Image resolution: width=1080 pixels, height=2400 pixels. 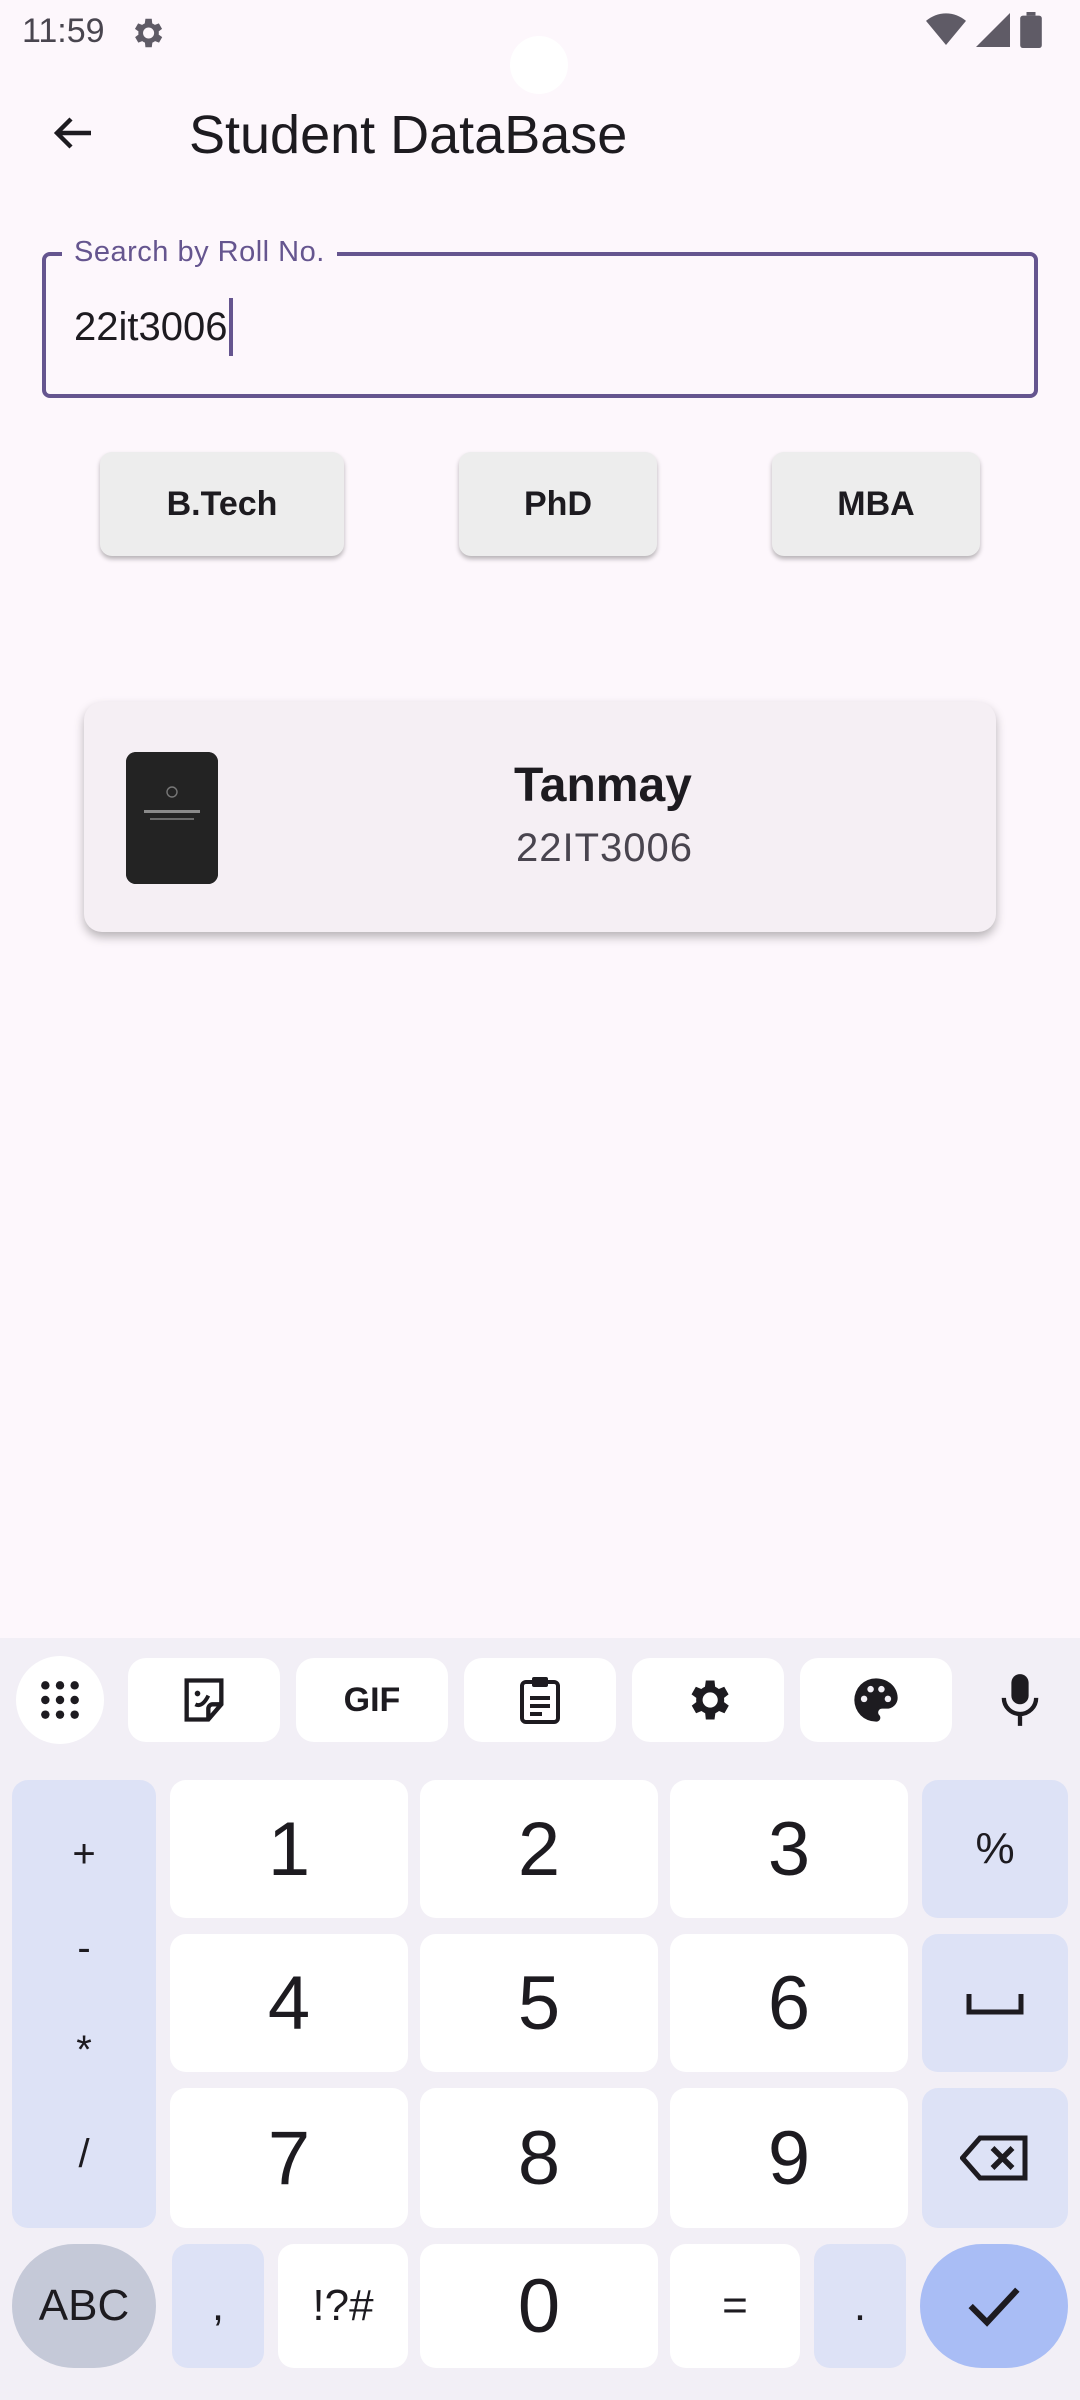 I want to click on key-4: 4, so click(x=289, y=2003).